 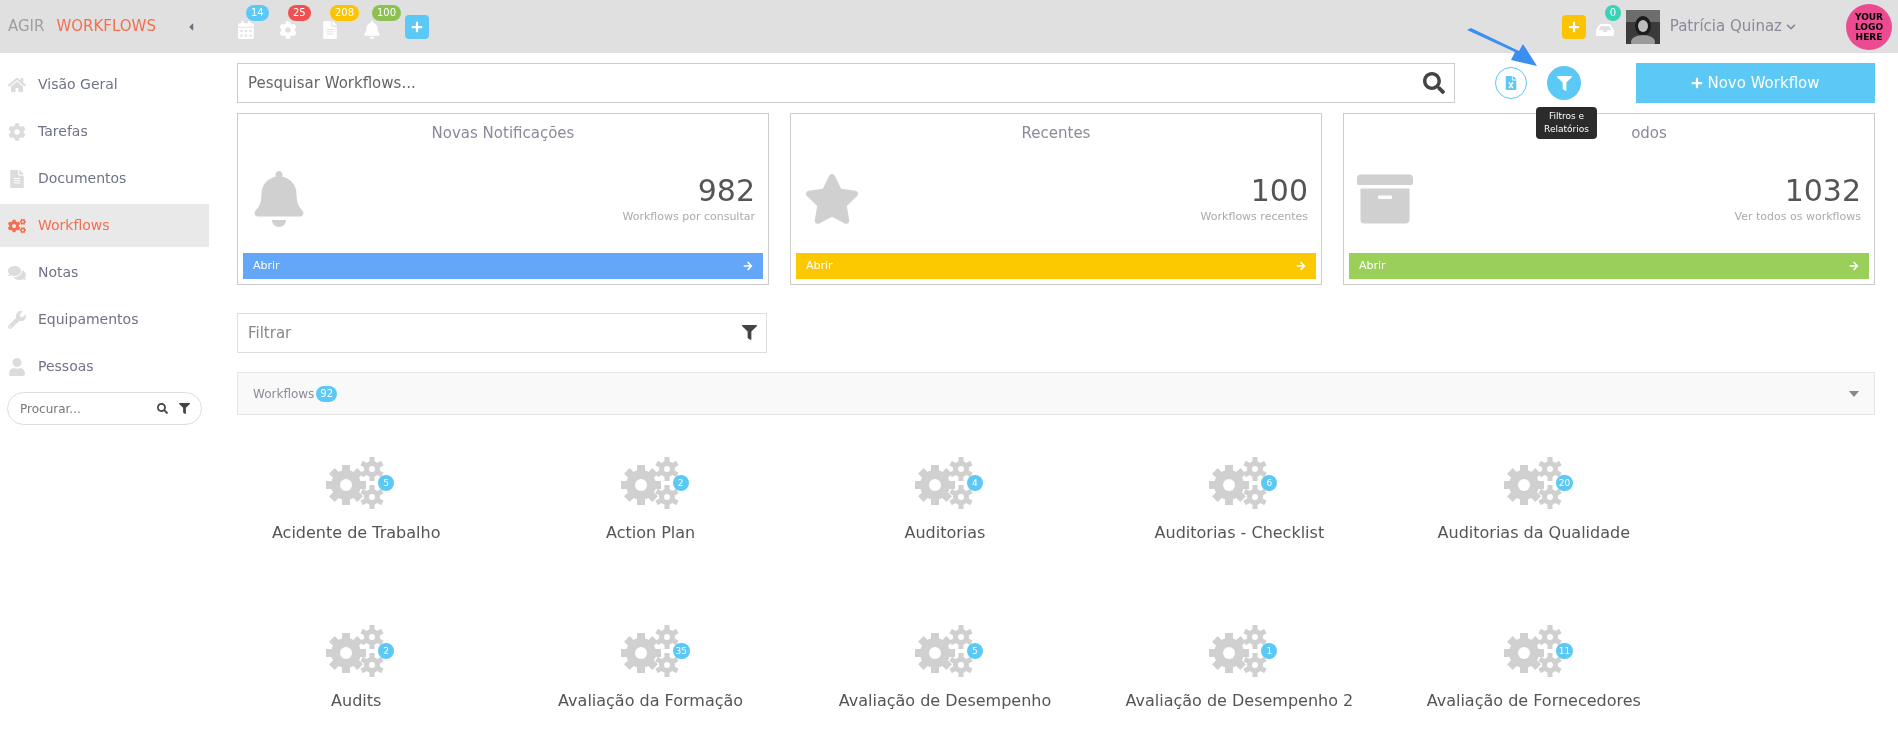 What do you see at coordinates (975, 483) in the screenshot?
I see `count-badge: 4` at bounding box center [975, 483].